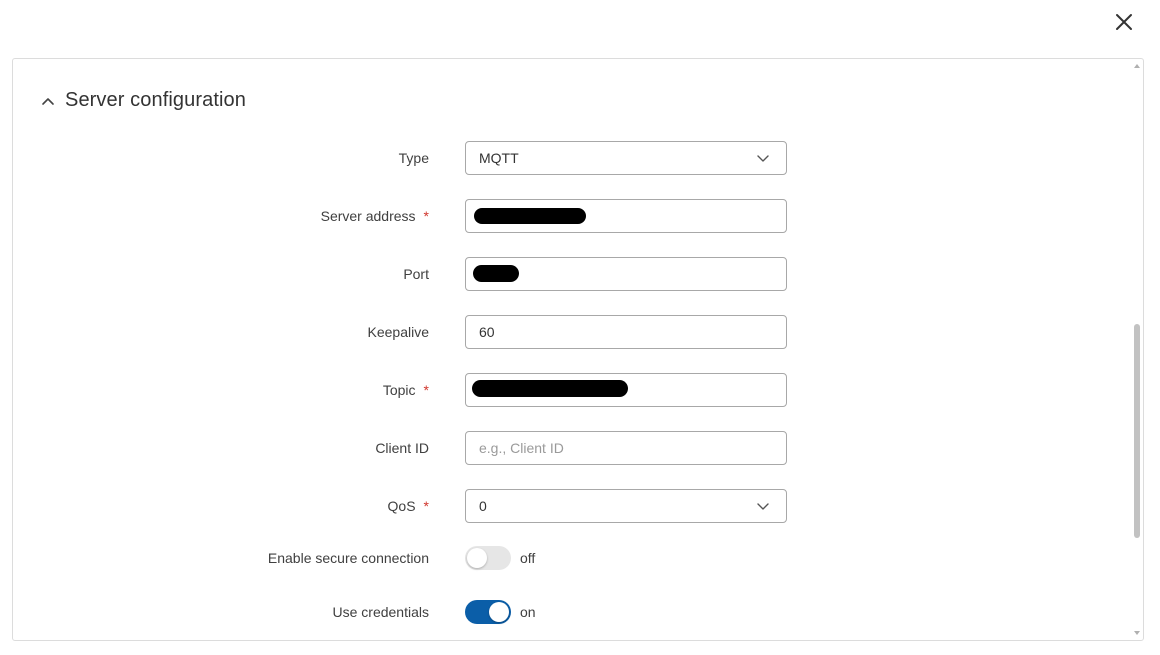 This screenshot has width=1160, height=655. What do you see at coordinates (568, 612) in the screenshot?
I see `credentials-row: Use credentials on` at bounding box center [568, 612].